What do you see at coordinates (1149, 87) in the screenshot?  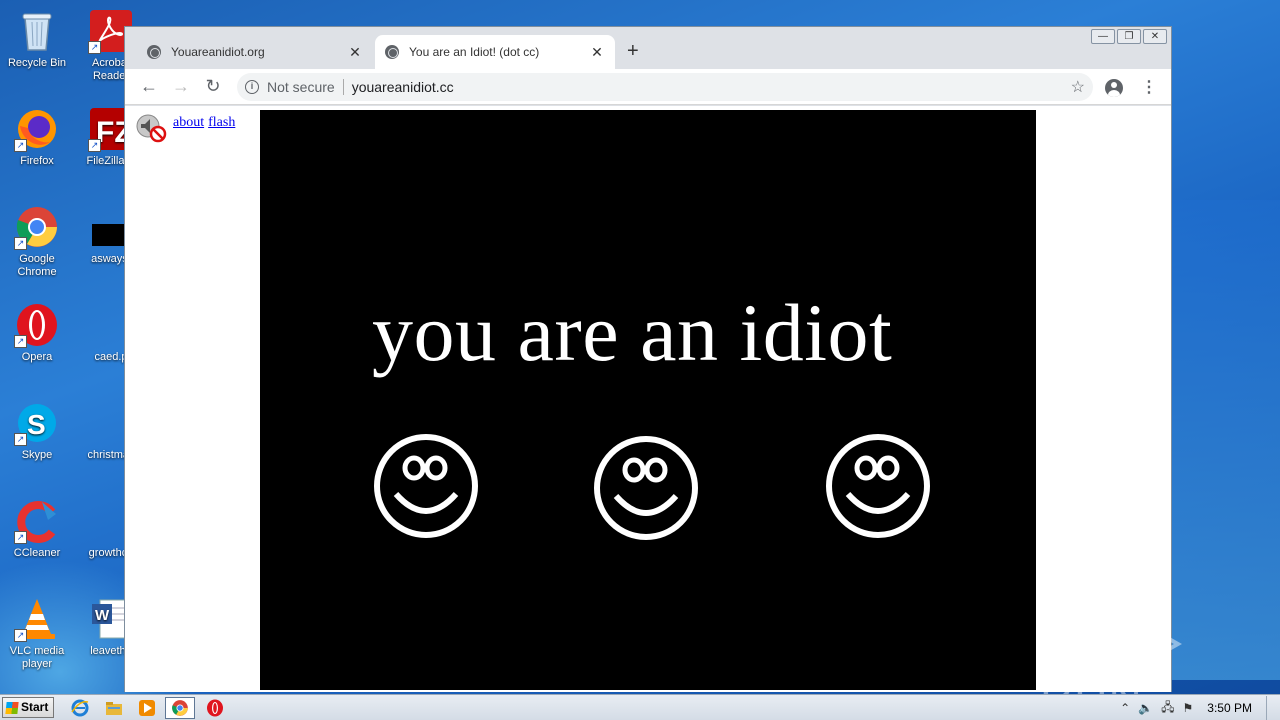 I see `menu-kebab-icon: ⋮` at bounding box center [1149, 87].